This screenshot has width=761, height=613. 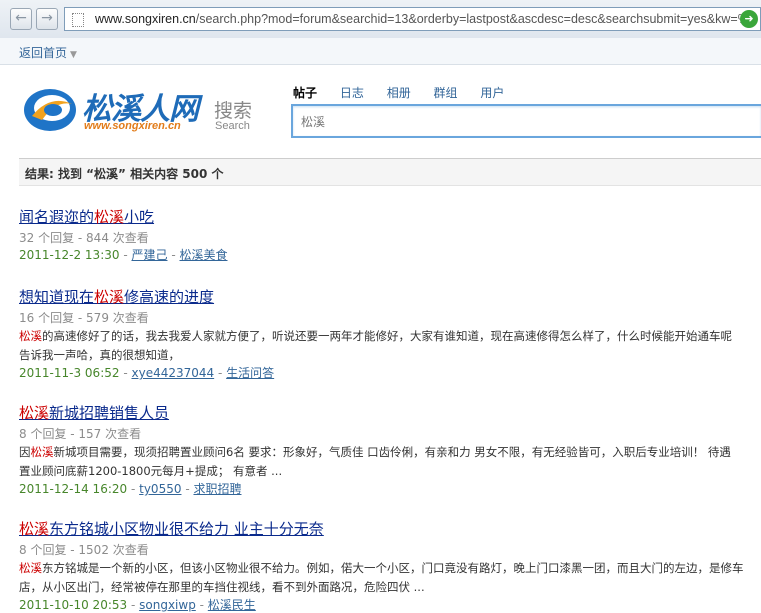 I want to click on forum-link: 松溪美食, so click(x=203, y=255).